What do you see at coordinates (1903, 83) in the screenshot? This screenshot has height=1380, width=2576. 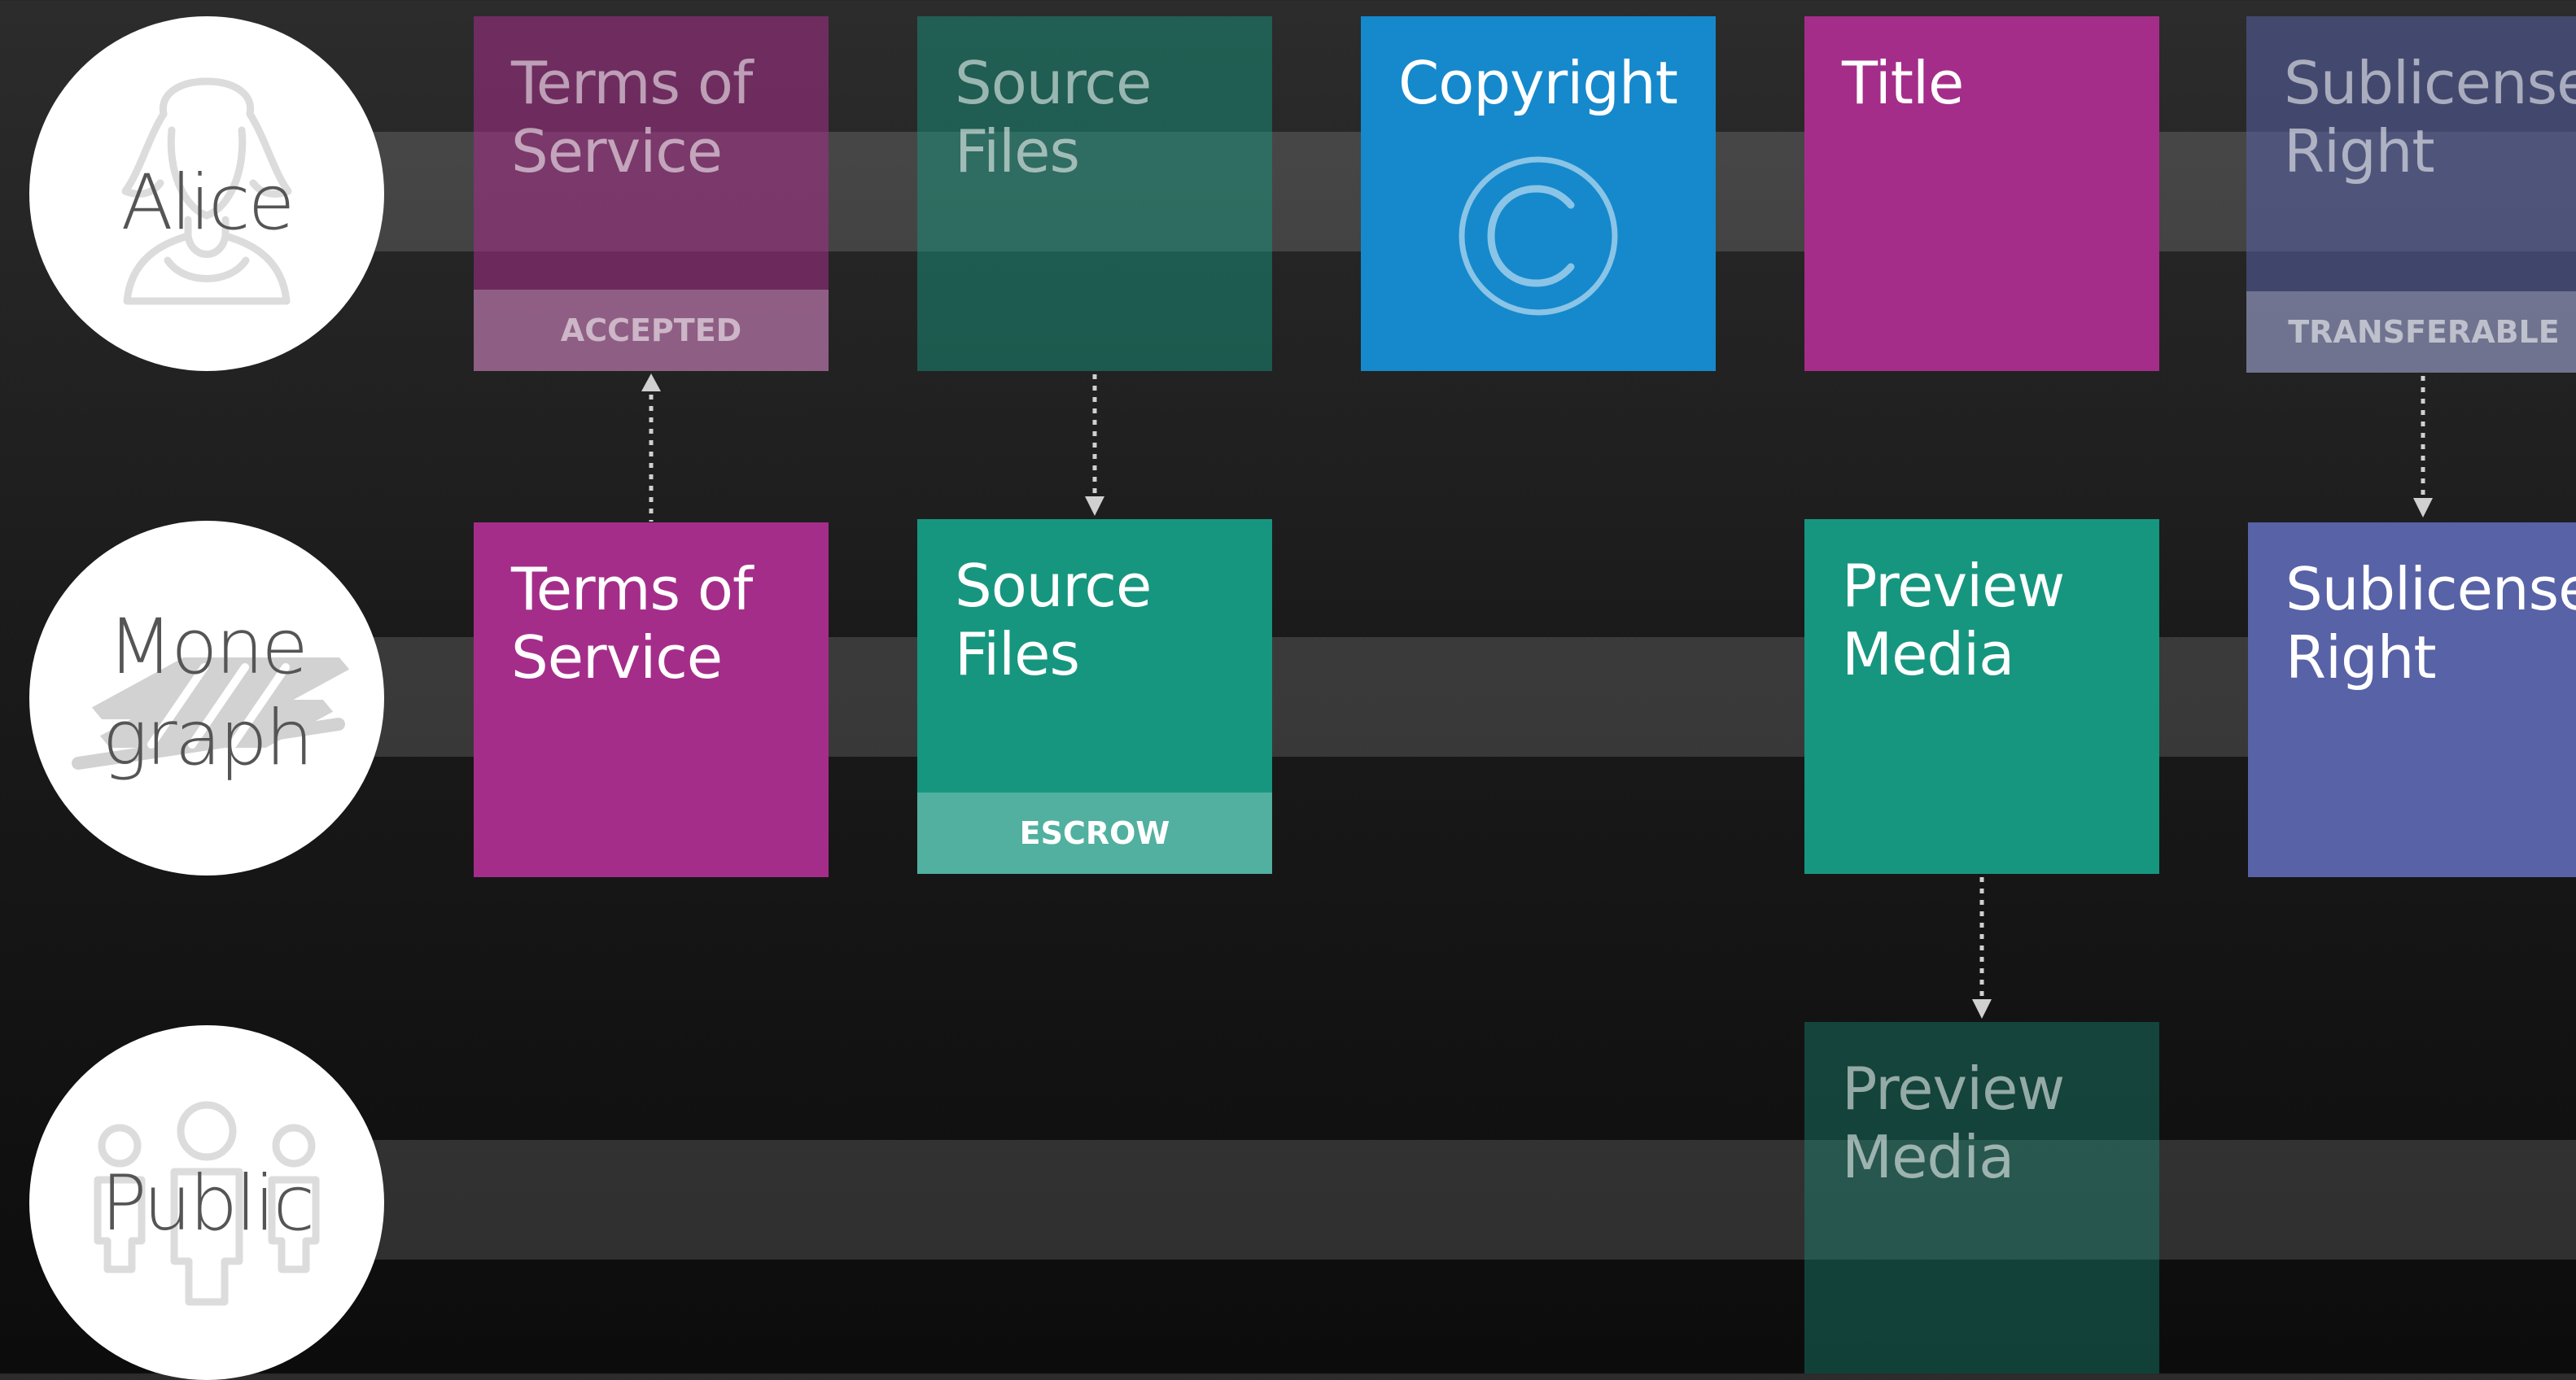 I see `tile-title: Title` at bounding box center [1903, 83].